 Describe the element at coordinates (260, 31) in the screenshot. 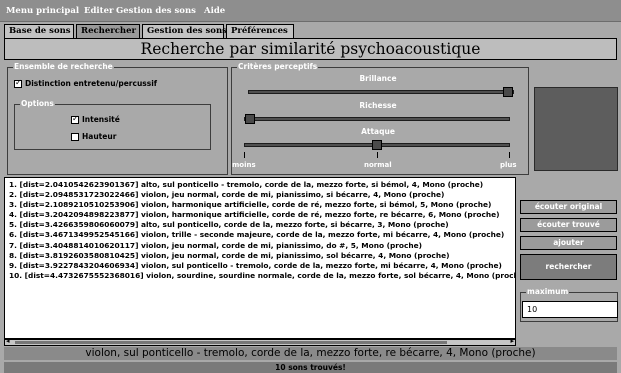

I see `tab-preferences: Préférences` at that location.